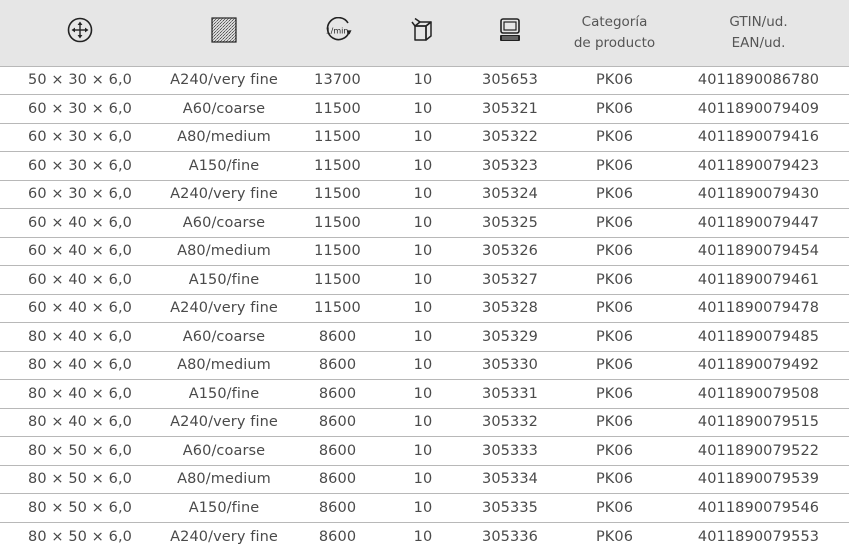 Image resolution: width=849 pixels, height=551 pixels. What do you see at coordinates (758, 33) in the screenshot?
I see `header-gtin: GTIN/ud. EAN/ud.` at bounding box center [758, 33].